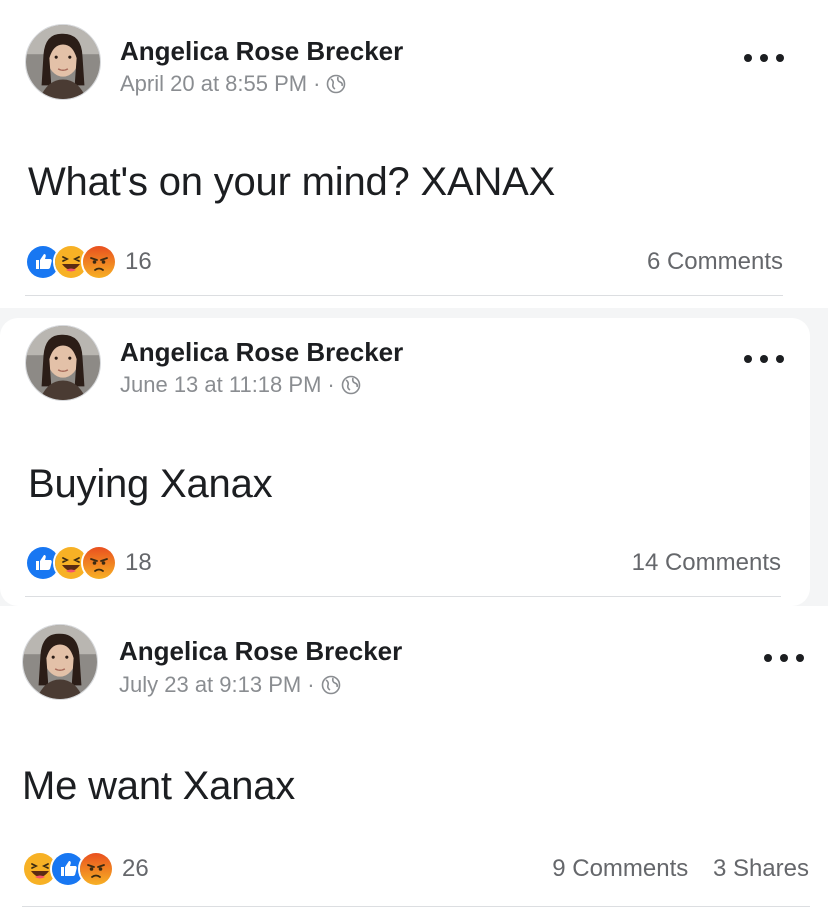 The height and width of the screenshot is (920, 828). Describe the element at coordinates (210, 685) in the screenshot. I see `post-timestamp: July 23 at 9:13 PM` at that location.